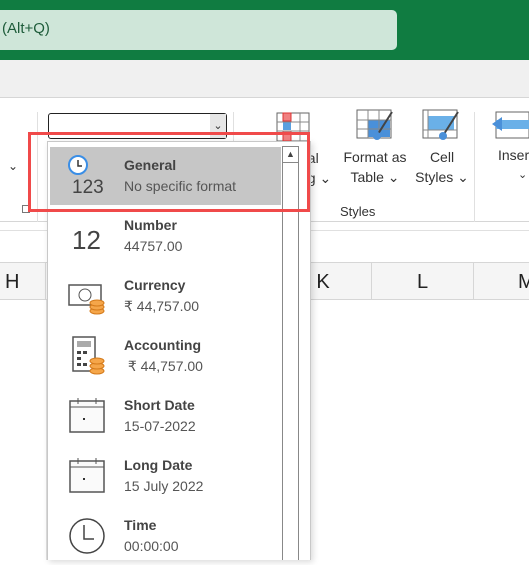 The height and width of the screenshot is (565, 529). Describe the element at coordinates (440, 124) in the screenshot. I see `cell-styles-icon` at that location.